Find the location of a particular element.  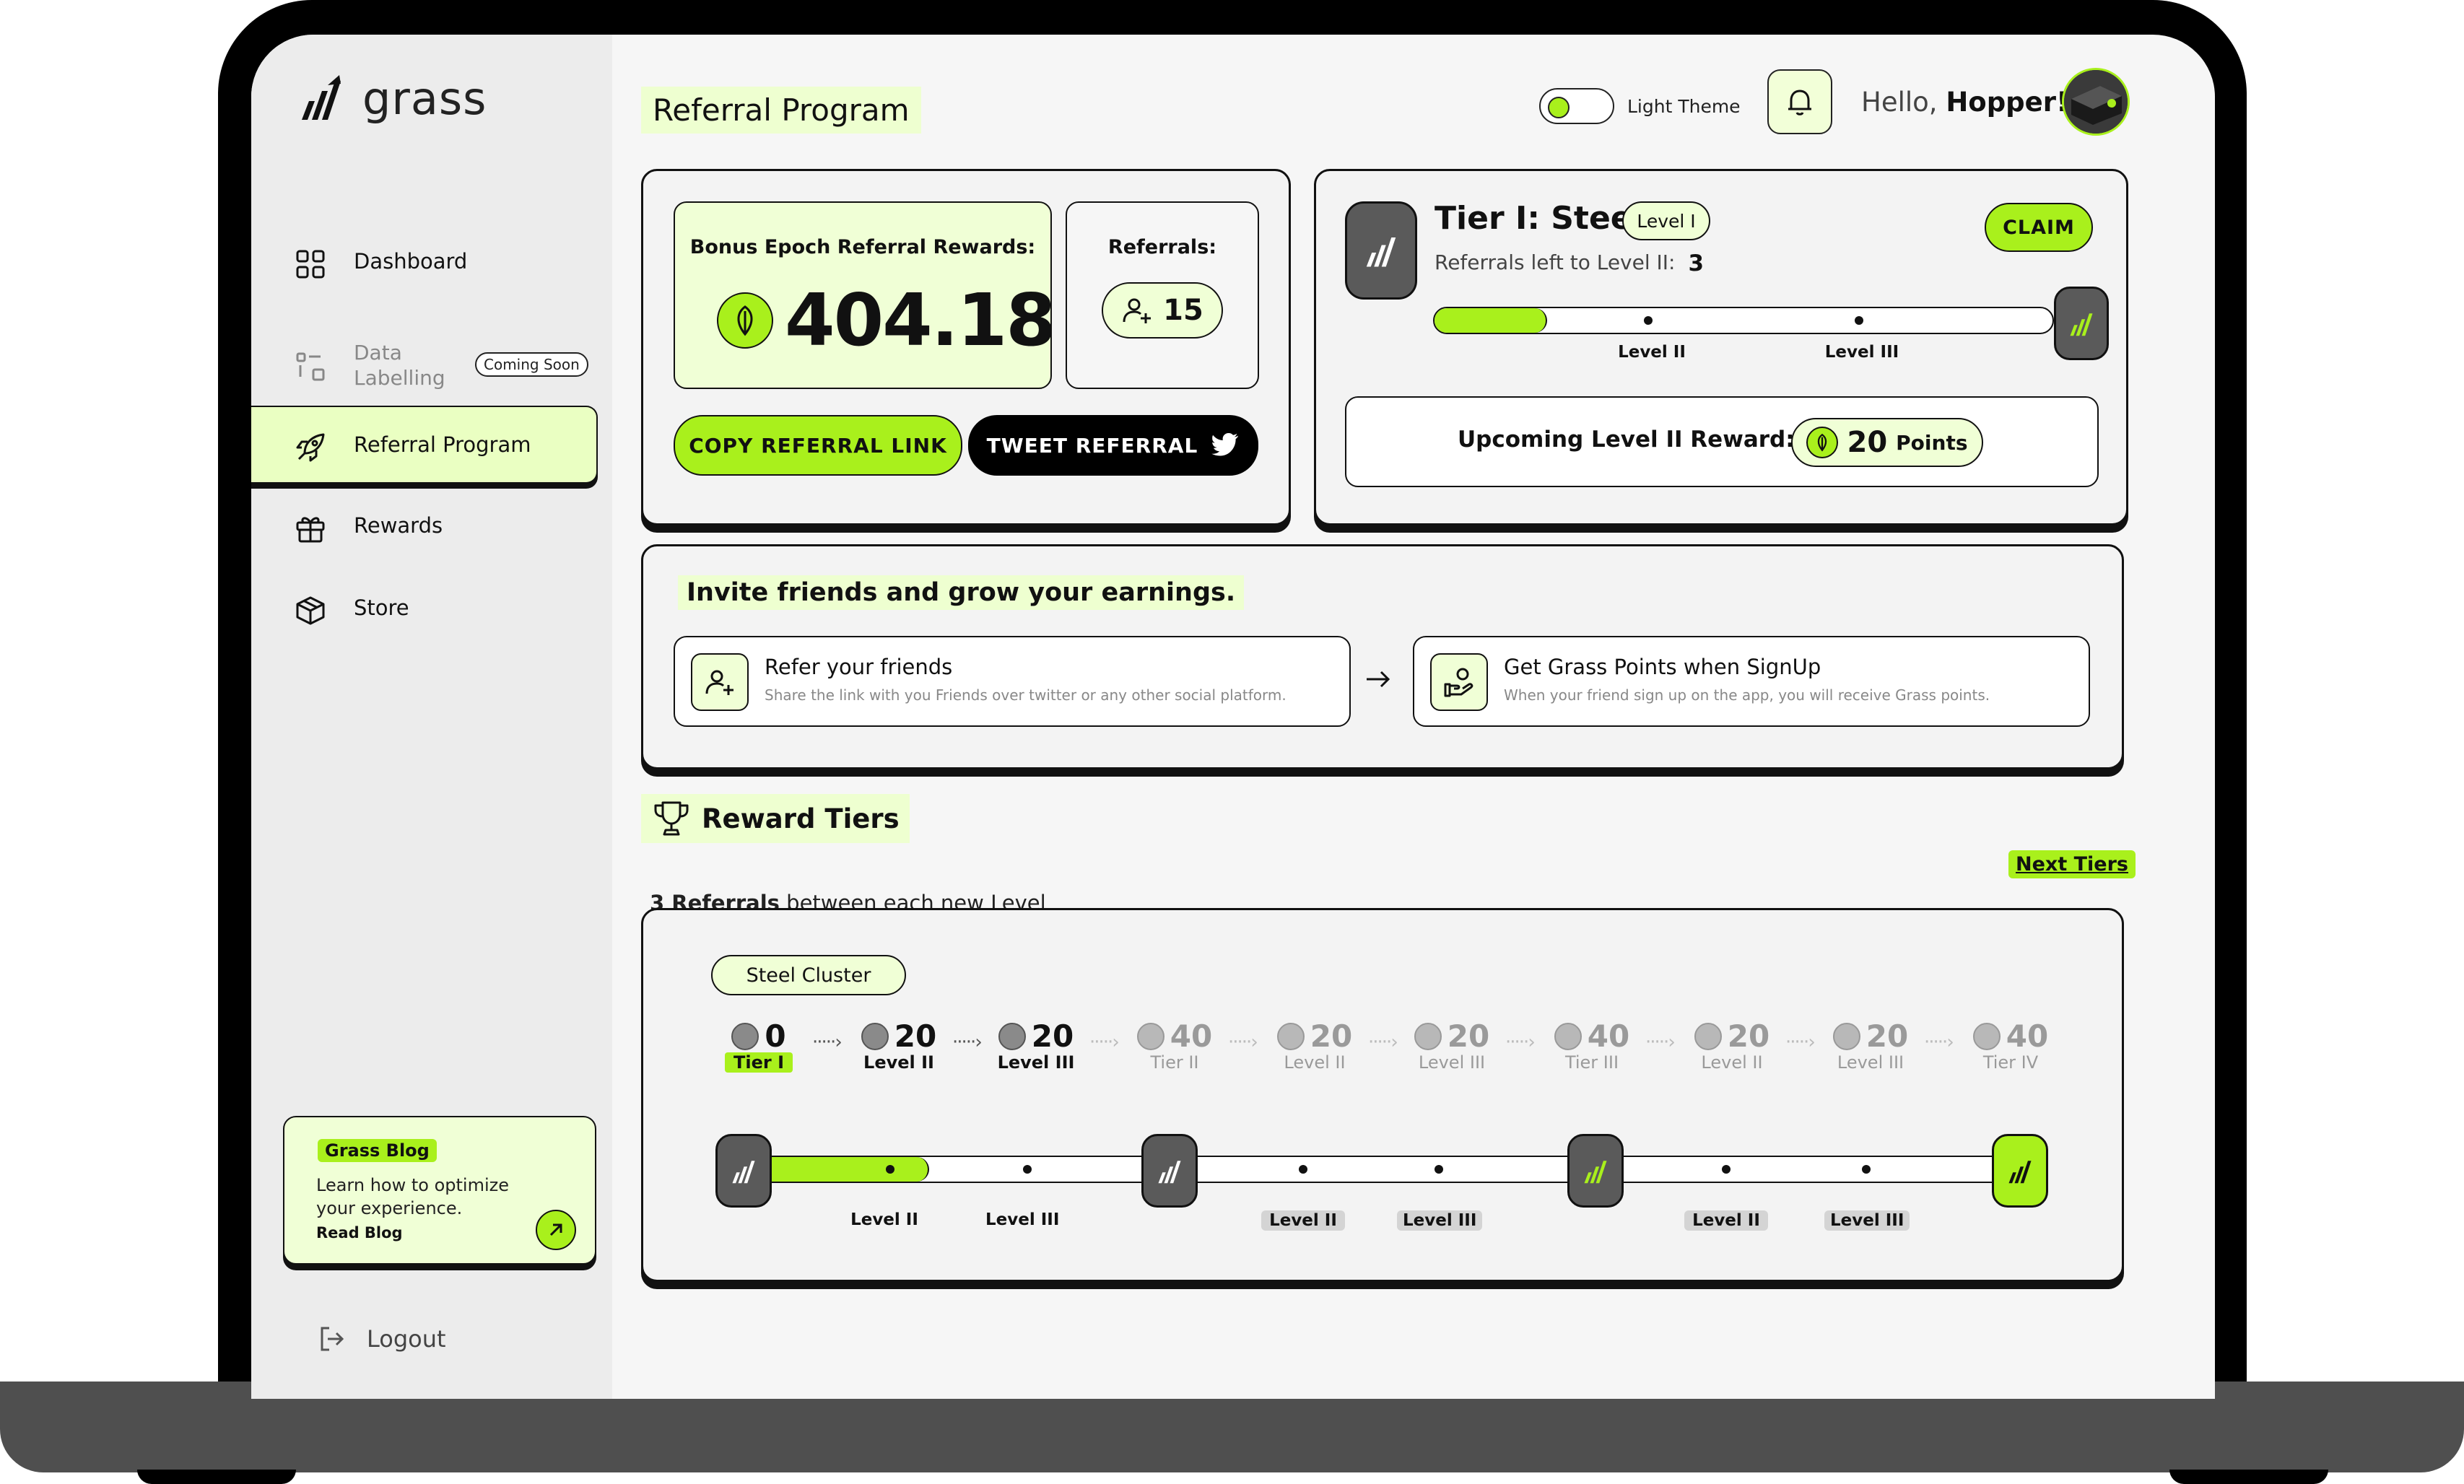

grass-logo: grass is located at coordinates (391, 98).